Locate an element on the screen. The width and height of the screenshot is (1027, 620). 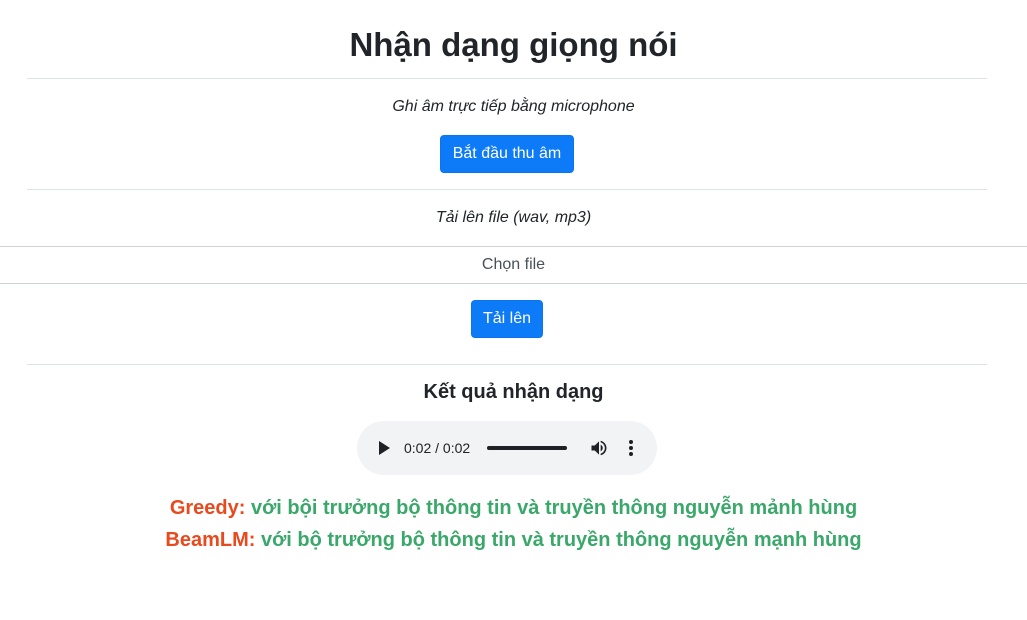
choose-file-input: Chọn file is located at coordinates (513, 265).